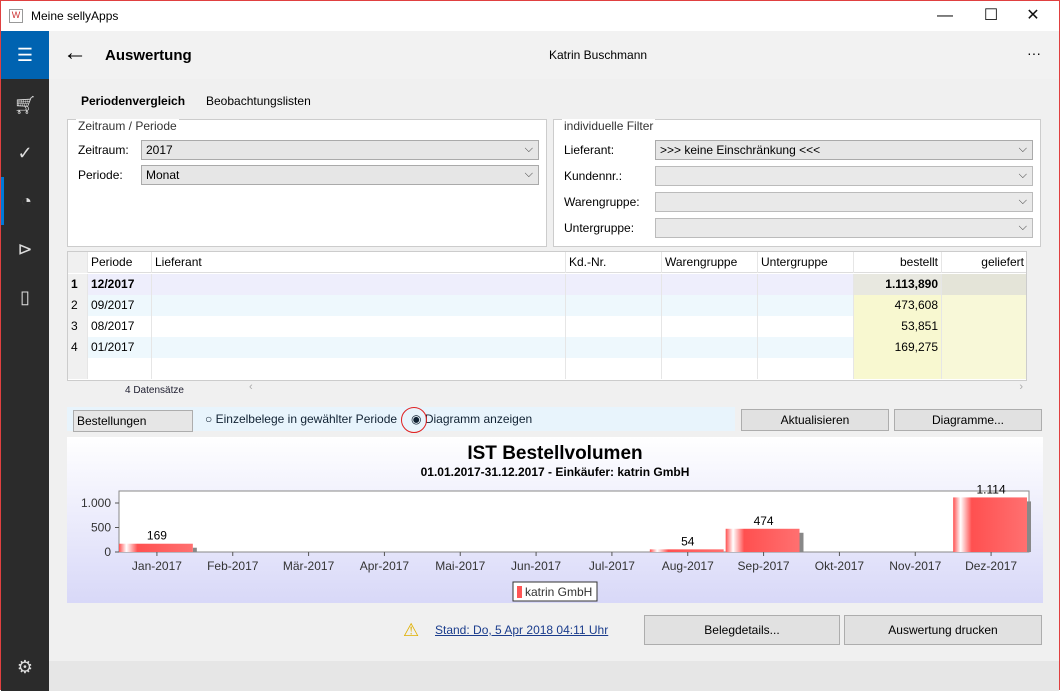  I want to click on sidebar: ☰ 🛒︎ ✓ ◔ ⊳ ▯ ⚙, so click(25, 361).